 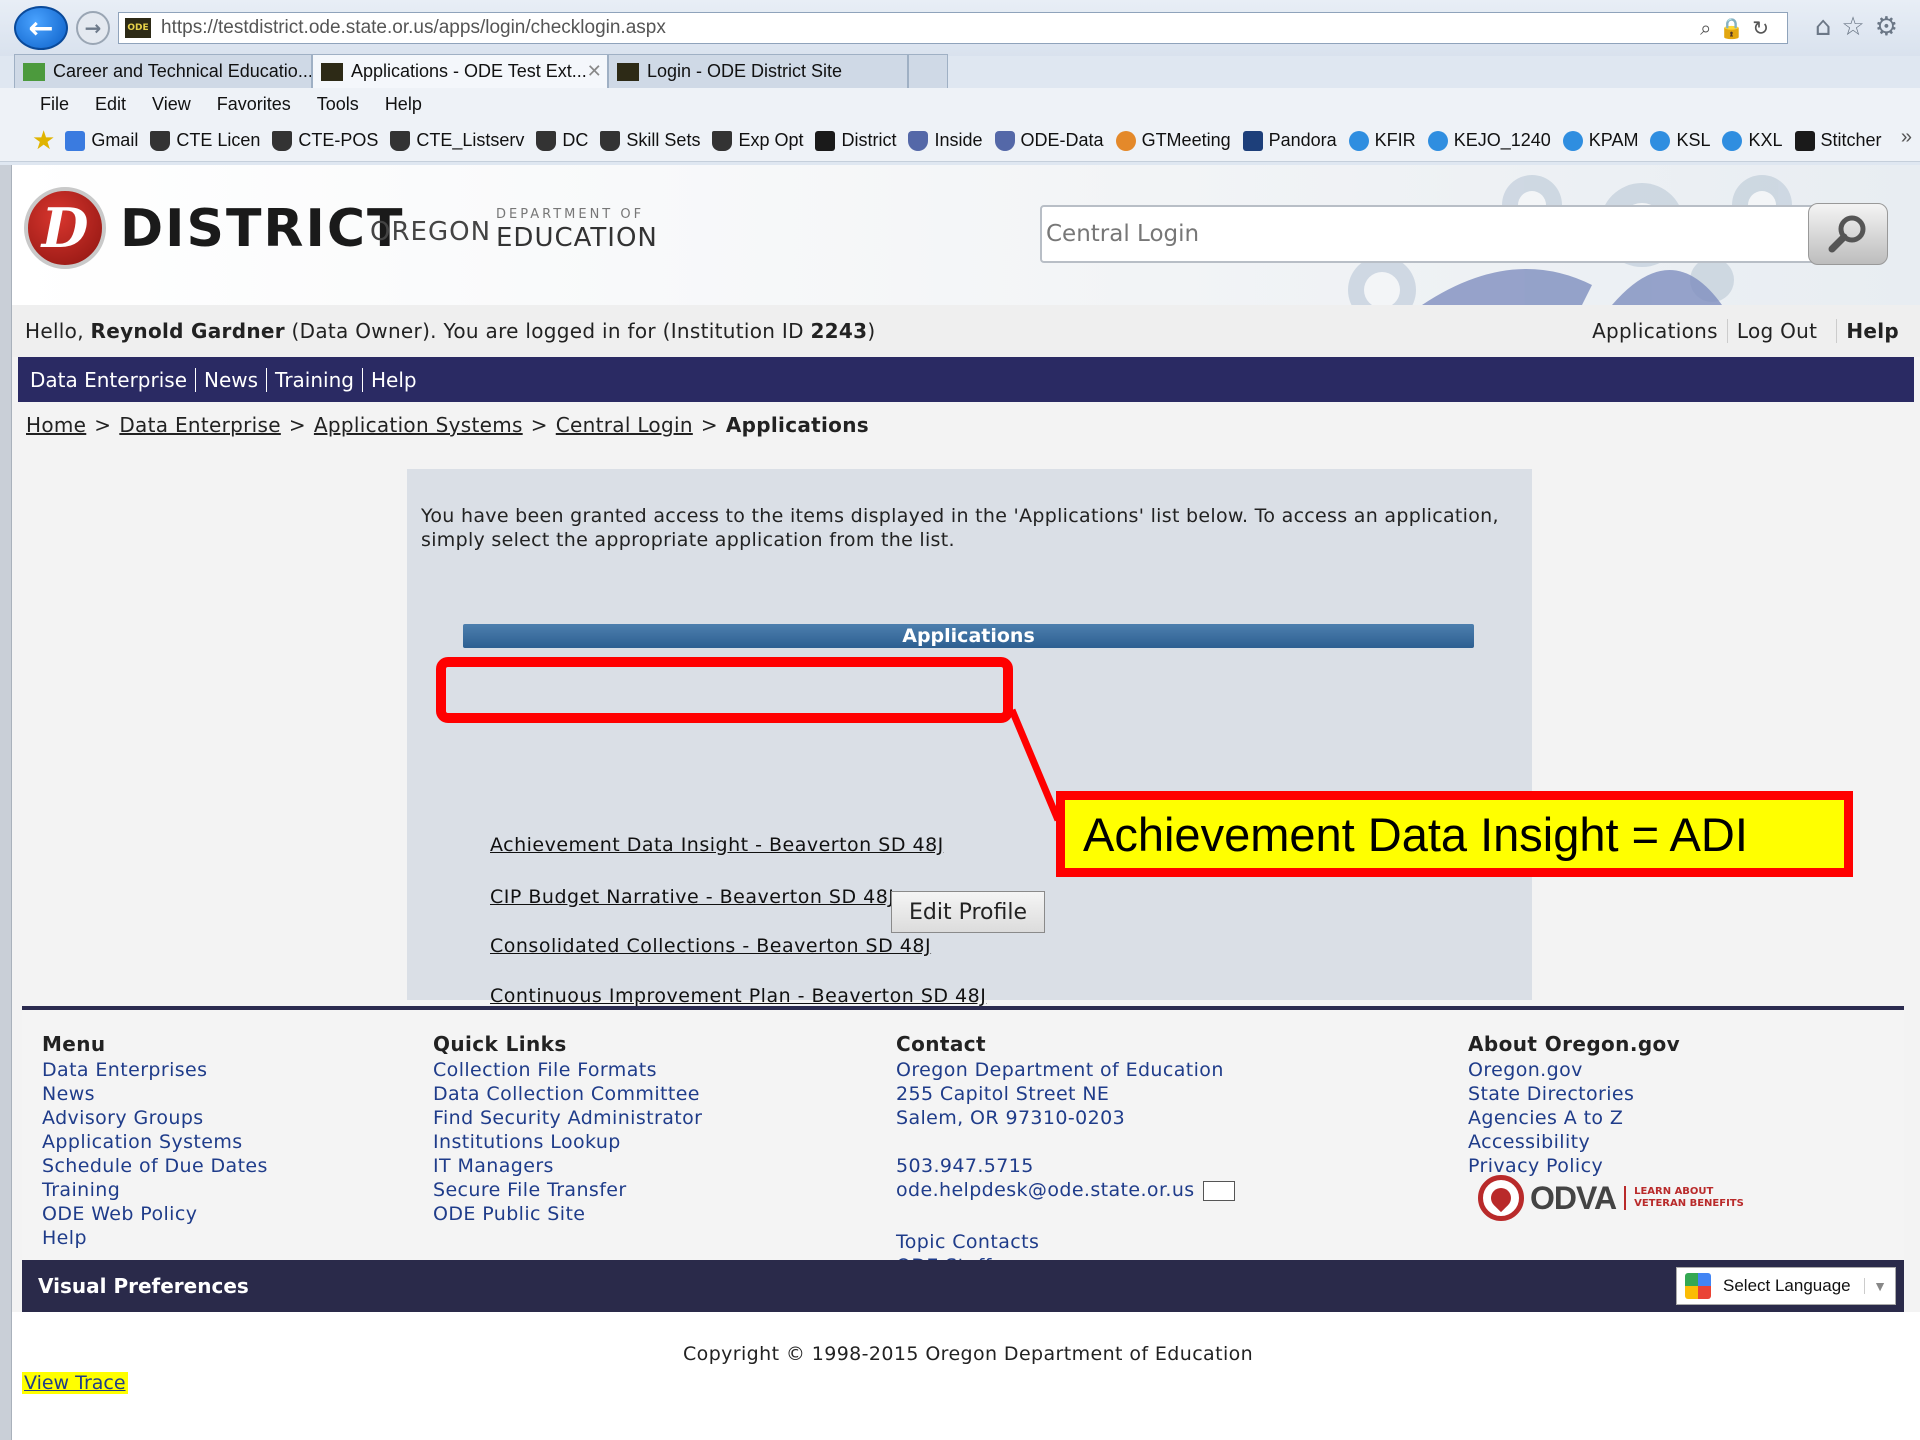 I want to click on favorite-cte-pos: CTE-POS, so click(x=325, y=140).